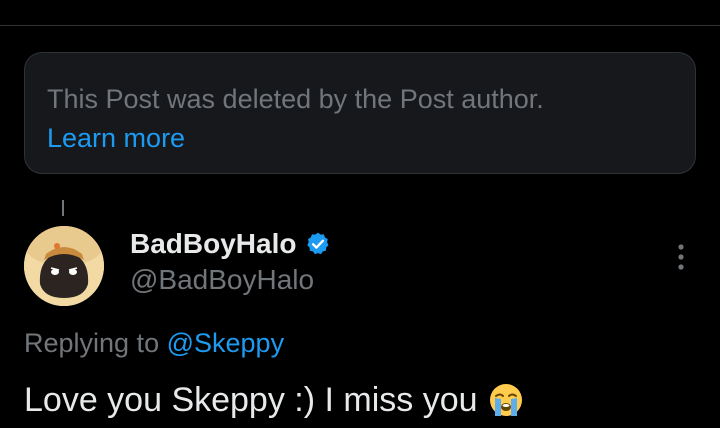 This screenshot has width=720, height=428. I want to click on replying-to-label: Replying to, so click(92, 343).